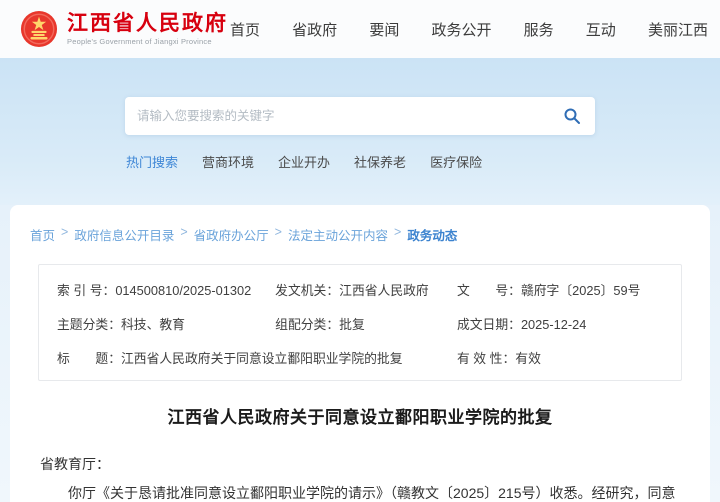 This screenshot has height=502, width=720. What do you see at coordinates (580, 290) in the screenshot?
I see `meta-docno-value: 赣府字〔2025〕59号` at bounding box center [580, 290].